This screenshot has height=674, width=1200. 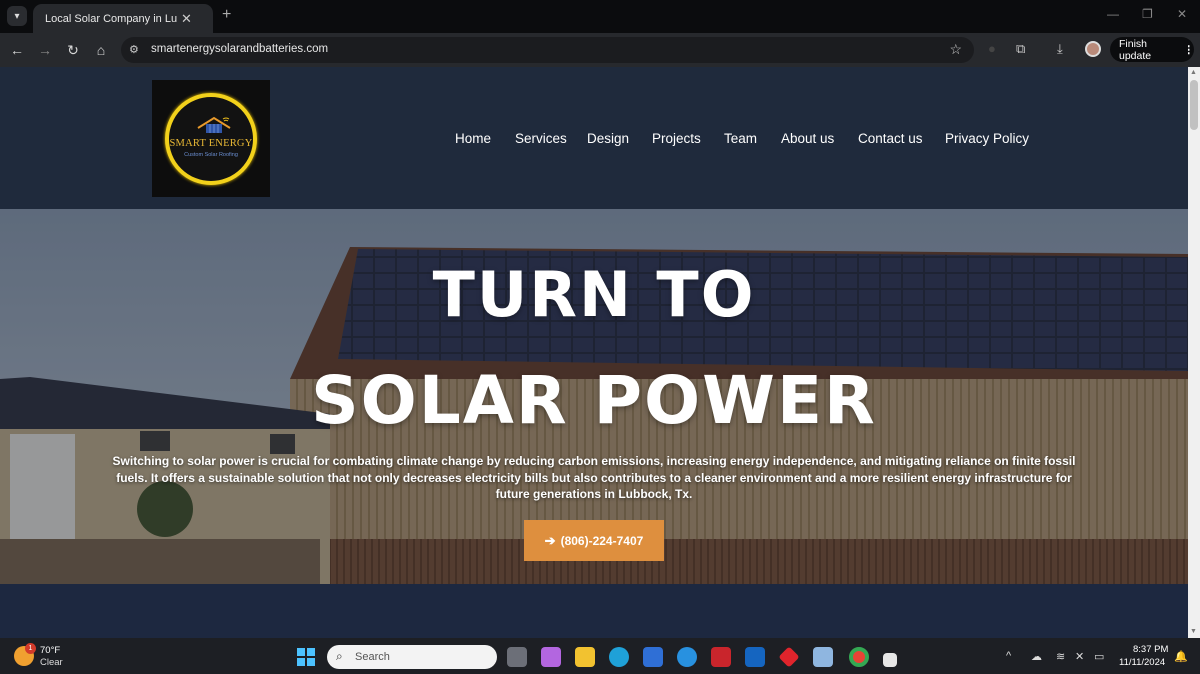 I want to click on onedrive-cloud-icon: ☁, so click(x=1036, y=656).